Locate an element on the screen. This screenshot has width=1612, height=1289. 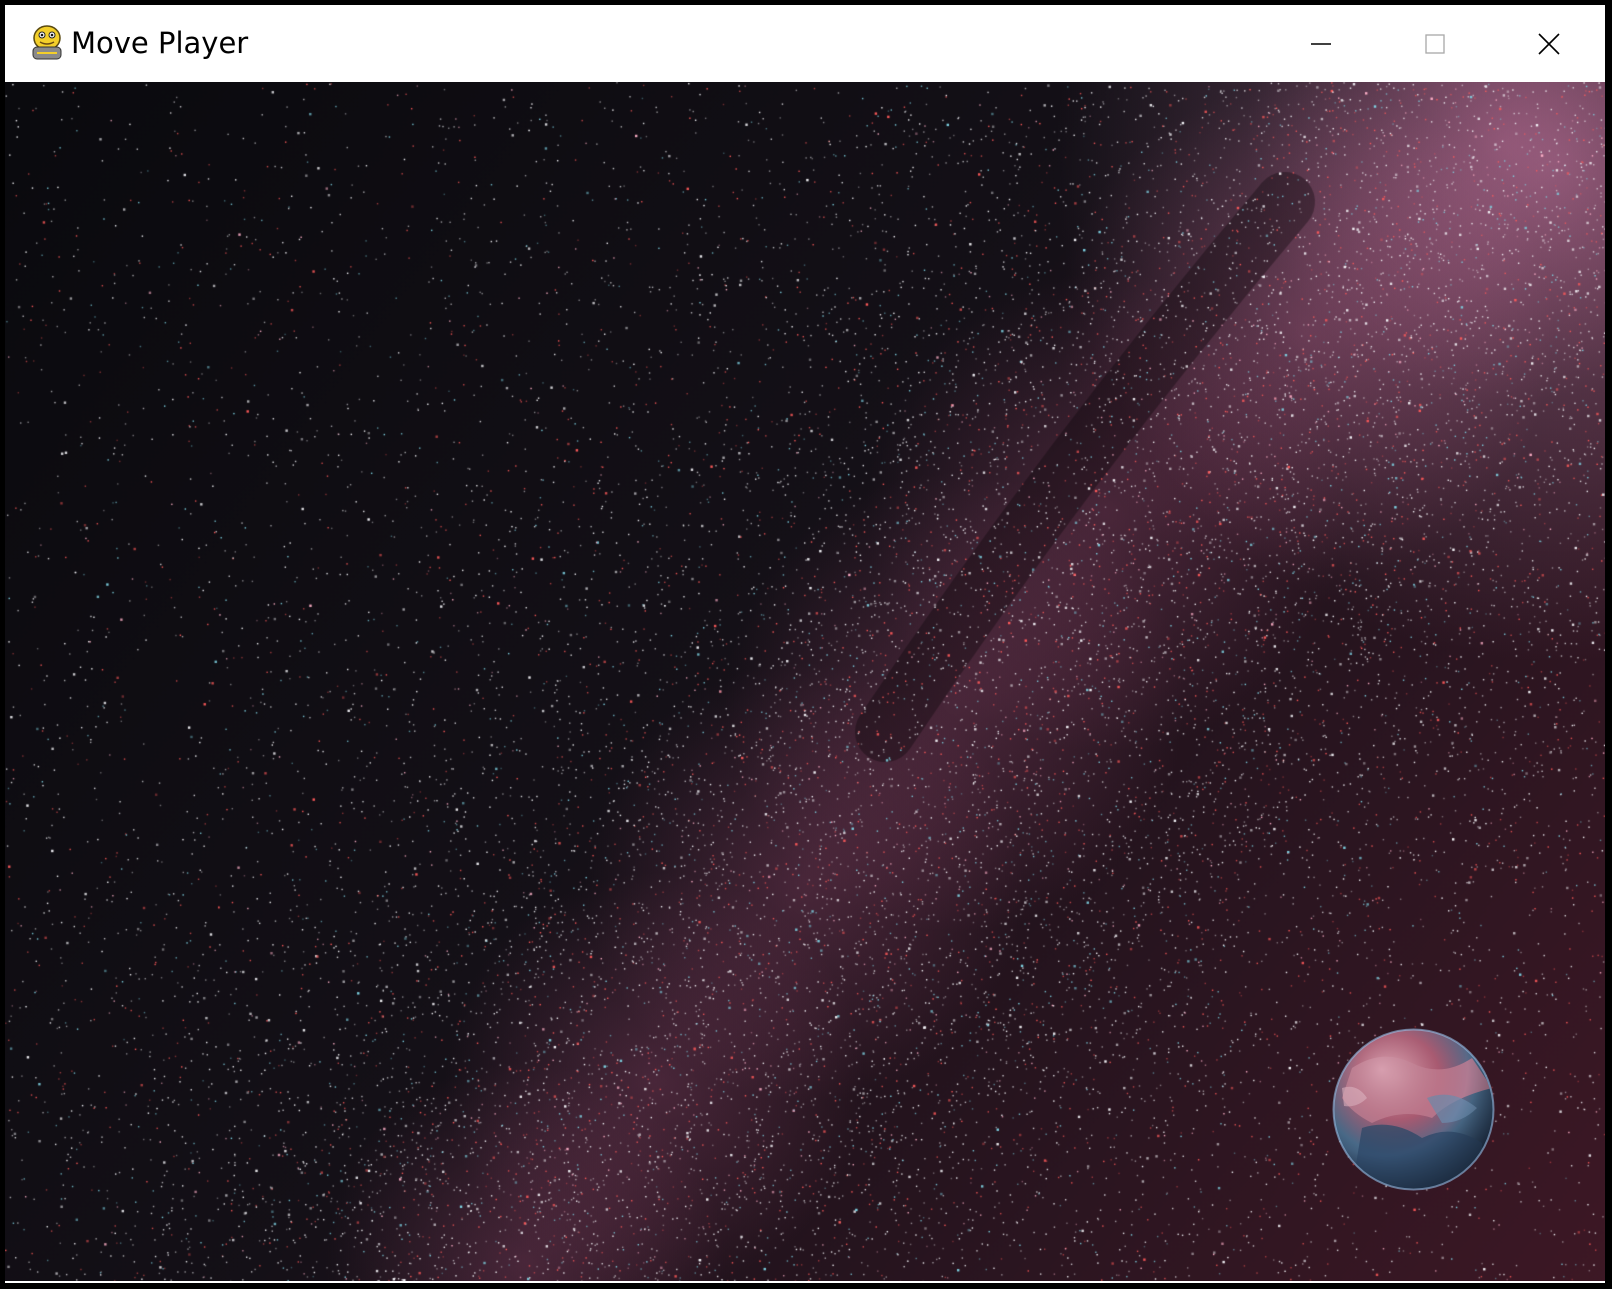
minimize-button is located at coordinates (1321, 43).